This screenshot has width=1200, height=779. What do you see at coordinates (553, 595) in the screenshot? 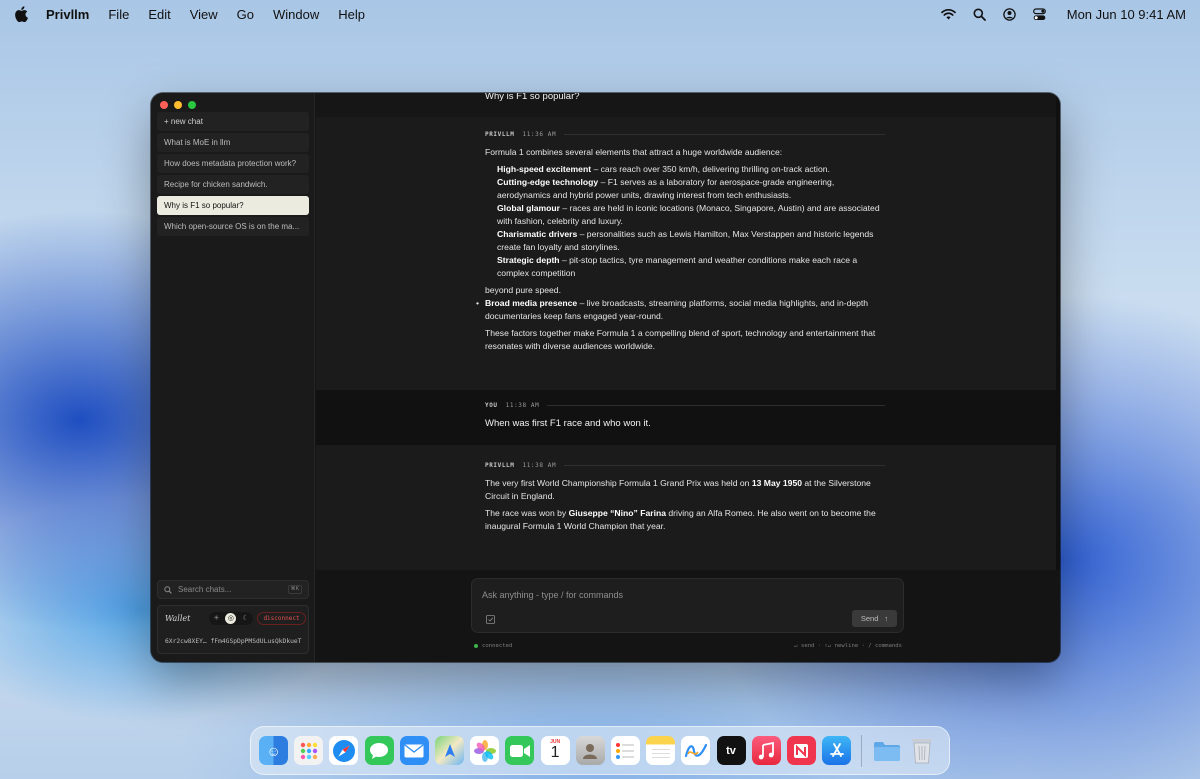
I see `composer-placeholder: Ask anything - type / for commands` at bounding box center [553, 595].